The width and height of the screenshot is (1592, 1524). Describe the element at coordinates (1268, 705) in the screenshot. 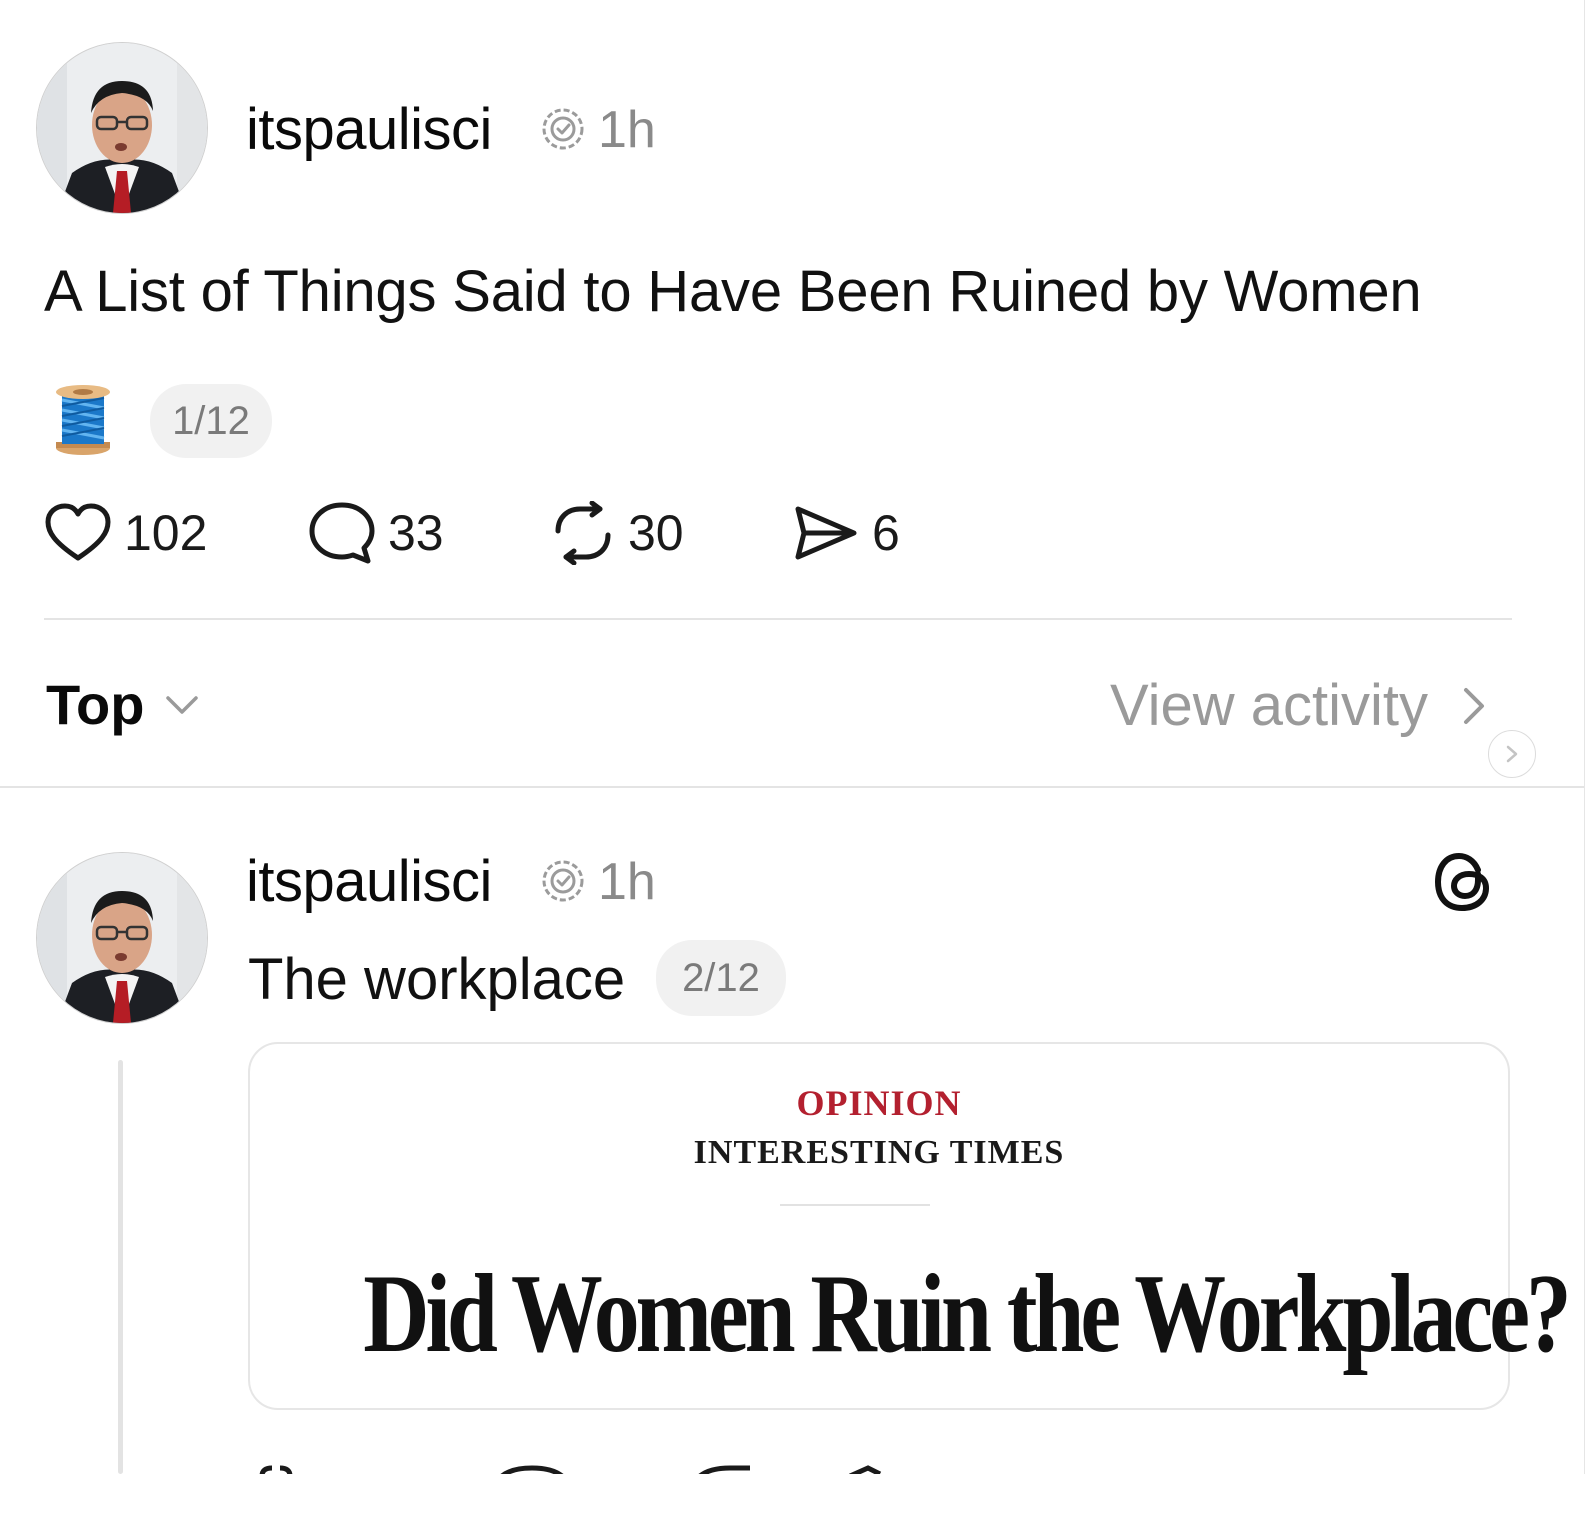

I see `view-activity-label: View activity` at that location.